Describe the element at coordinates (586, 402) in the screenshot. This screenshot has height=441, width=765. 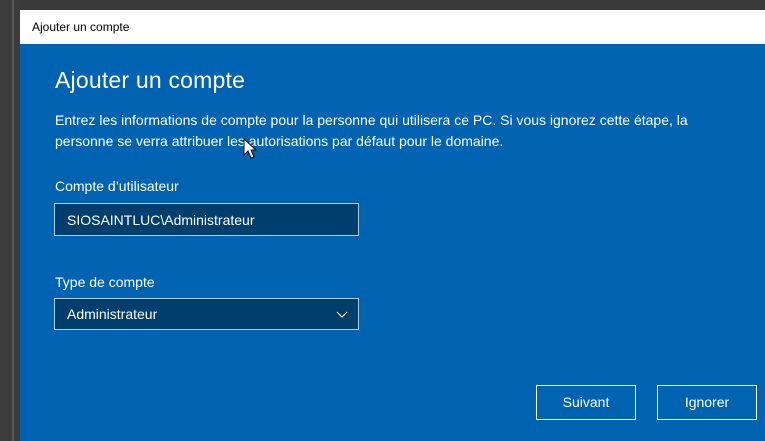
I see `next-button: Suivant` at that location.